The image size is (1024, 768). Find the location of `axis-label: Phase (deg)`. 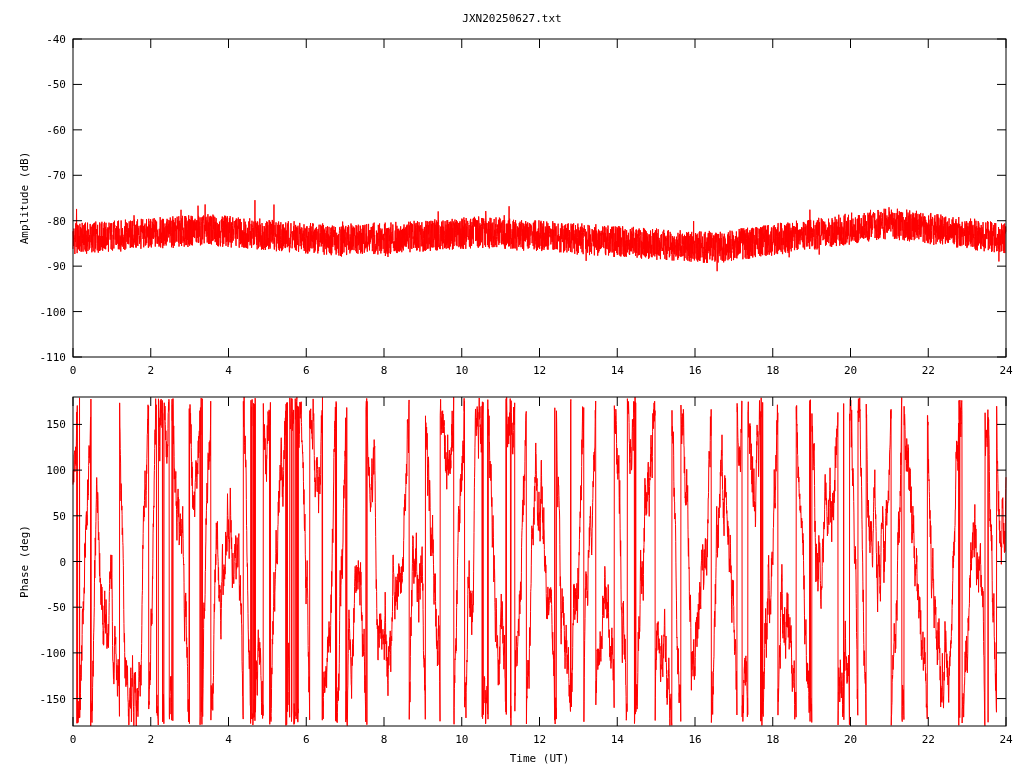

axis-label: Phase (deg) is located at coordinates (24, 561).